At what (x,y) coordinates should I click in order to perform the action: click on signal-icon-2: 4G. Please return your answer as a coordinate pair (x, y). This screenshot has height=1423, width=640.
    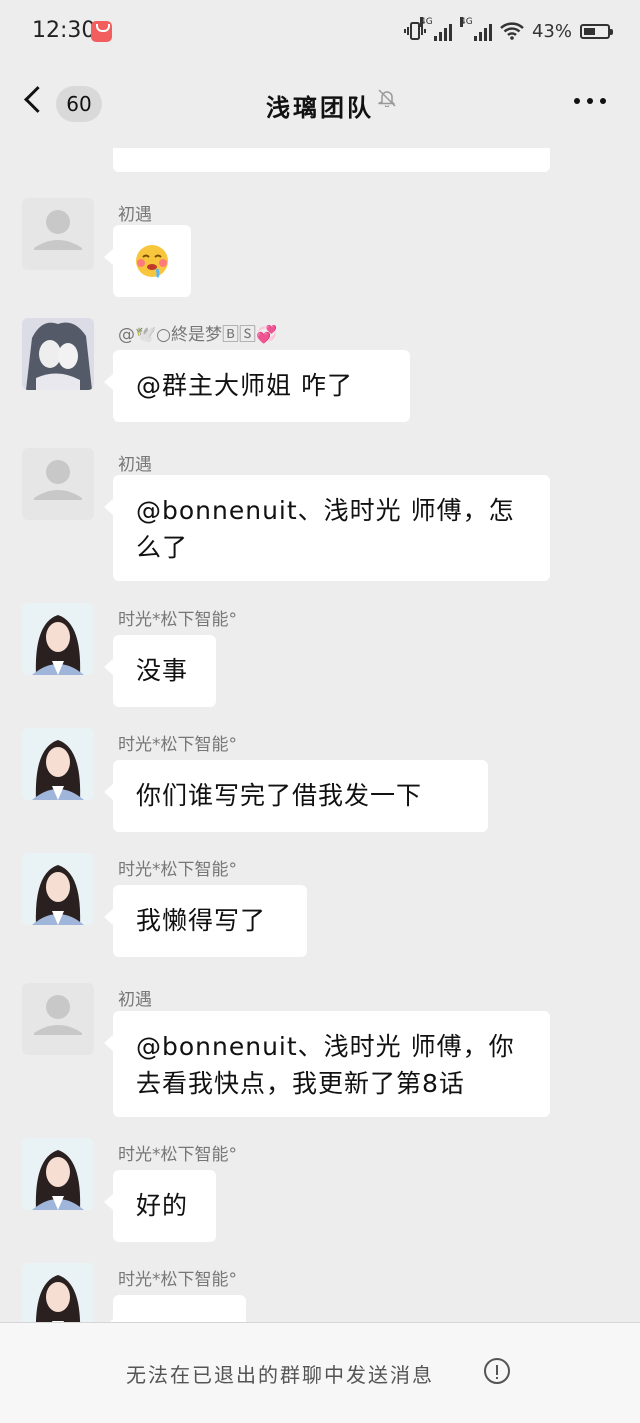
    Looking at the image, I should click on (475, 29).